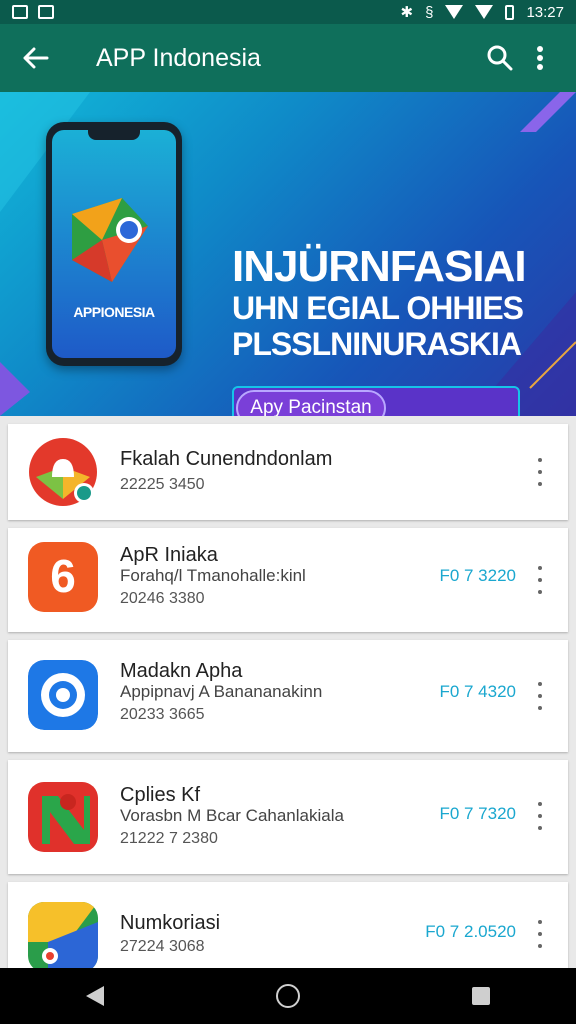  Describe the element at coordinates (170, 923) in the screenshot. I see `app-name: Numkoriasi` at that location.